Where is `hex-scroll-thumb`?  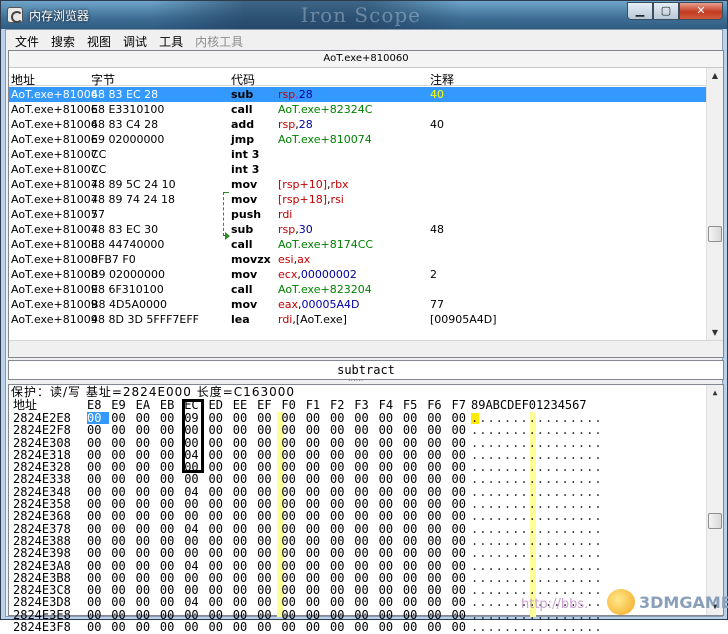
hex-scroll-thumb is located at coordinates (715, 521).